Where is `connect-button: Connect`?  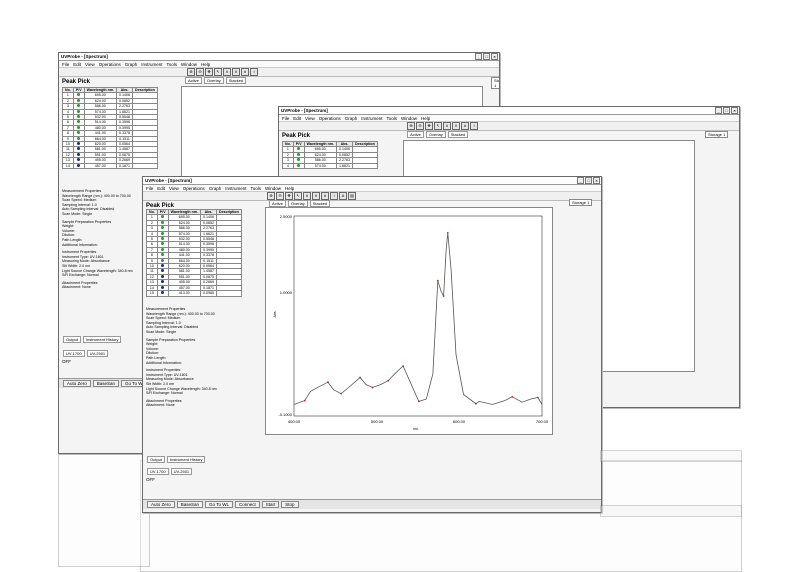
connect-button: Connect is located at coordinates (247, 504).